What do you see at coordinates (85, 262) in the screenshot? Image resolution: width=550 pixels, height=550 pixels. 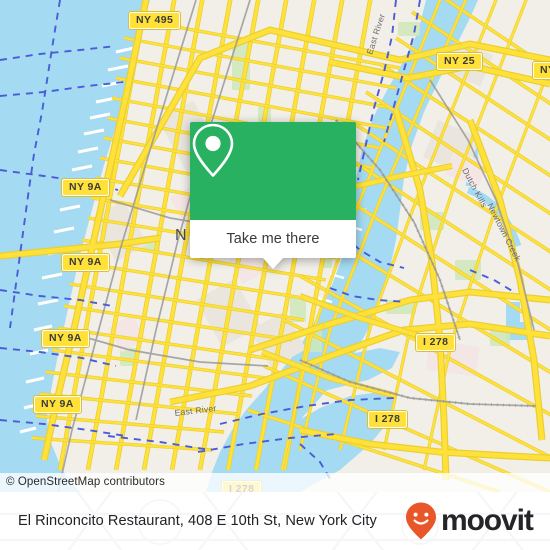 I see `shield-ny-9a-2: NY 9A` at bounding box center [85, 262].